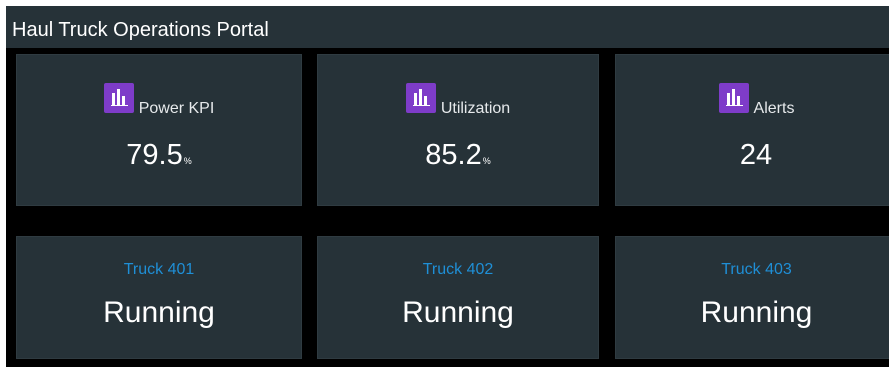 This screenshot has height=367, width=889. I want to click on kpi-header: Utilization, so click(458, 100).